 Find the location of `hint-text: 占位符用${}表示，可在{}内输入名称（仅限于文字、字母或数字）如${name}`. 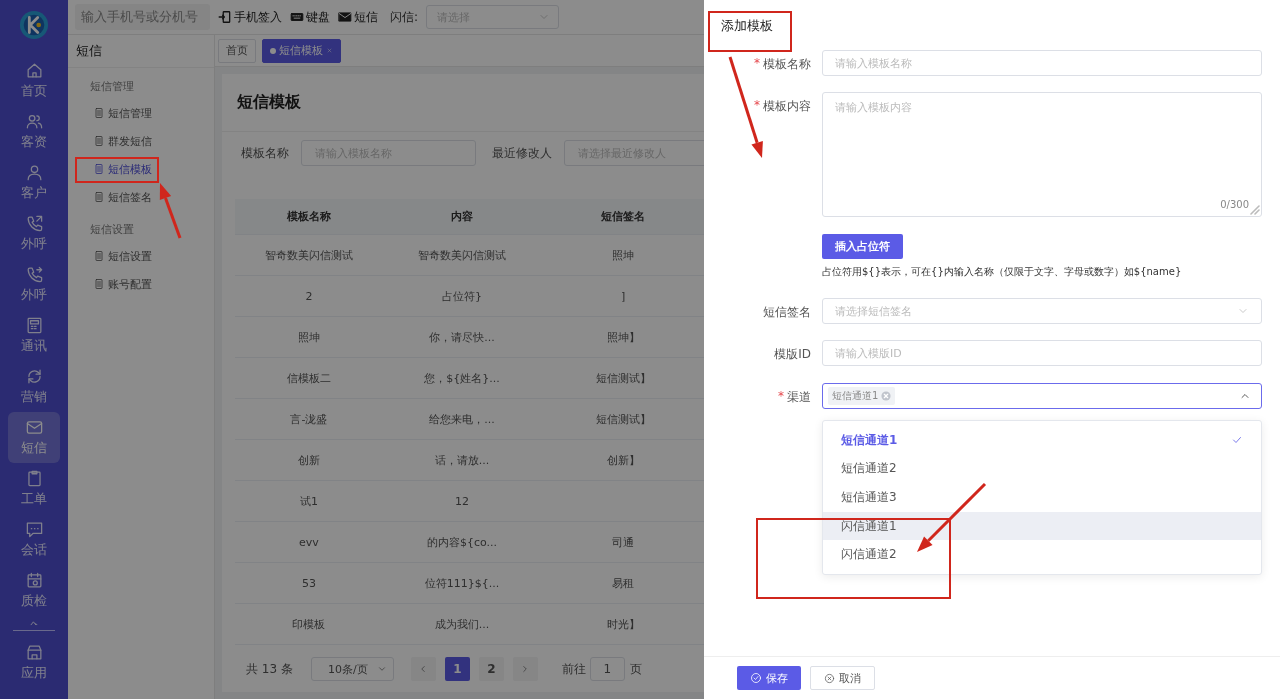

hint-text: 占位符用${}表示，可在{}内输入名称（仅限于文字、字母或数字）如${name} is located at coordinates (1002, 272).